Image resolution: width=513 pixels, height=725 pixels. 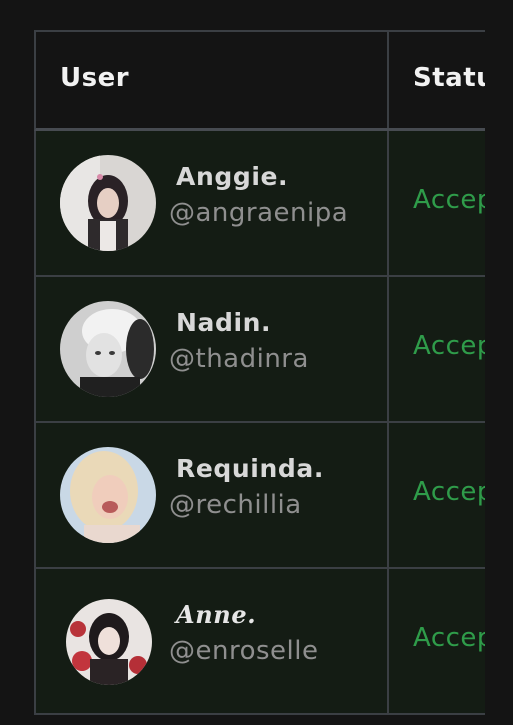 I want to click on user-cell: Anne. @enroselle, so click(x=212, y=641).